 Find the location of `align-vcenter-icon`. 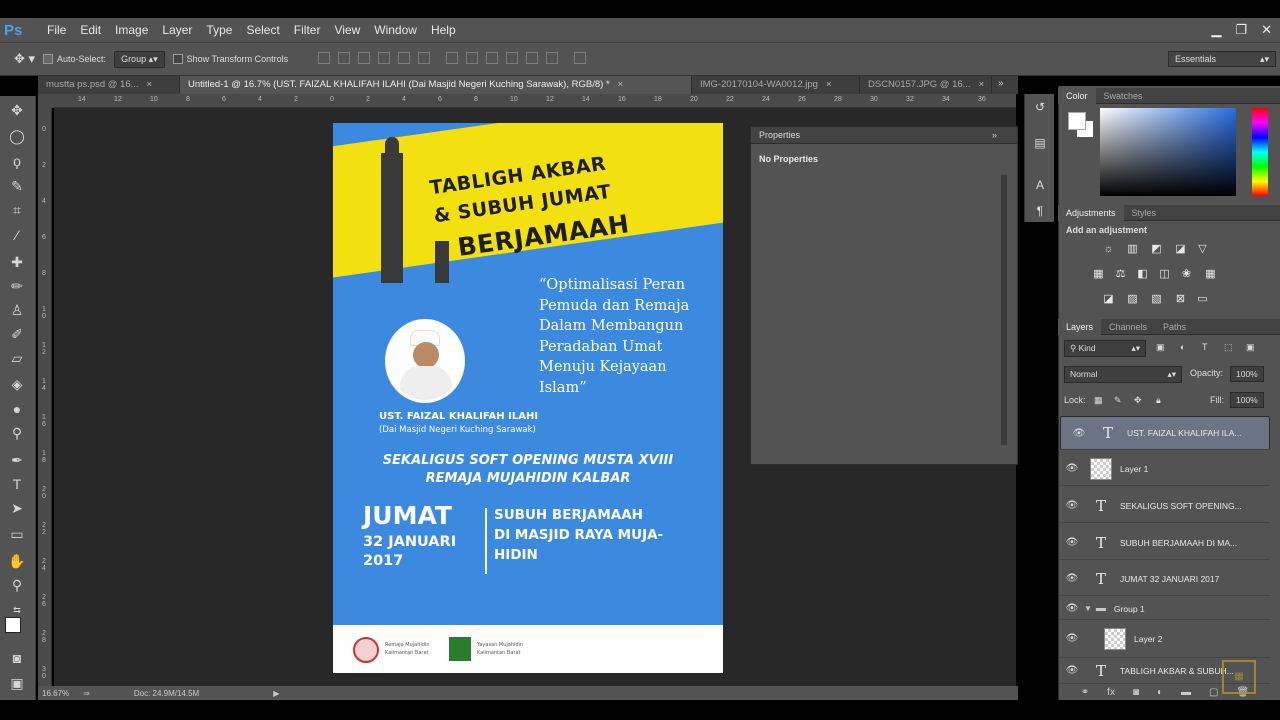

align-vcenter-icon is located at coordinates (344, 57).